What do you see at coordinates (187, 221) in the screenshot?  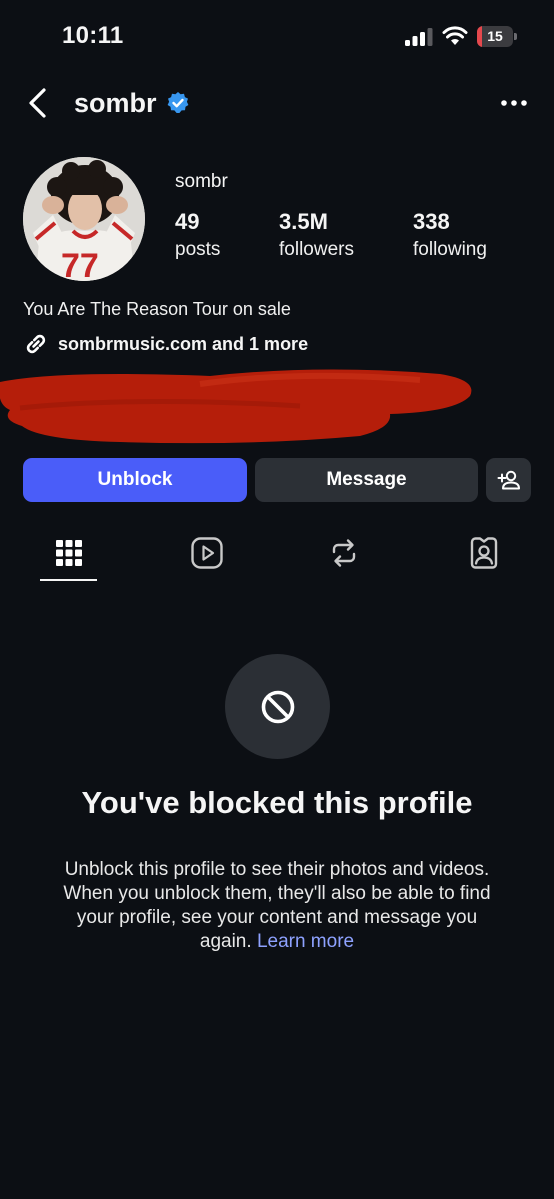 I see `posts-count: 49` at bounding box center [187, 221].